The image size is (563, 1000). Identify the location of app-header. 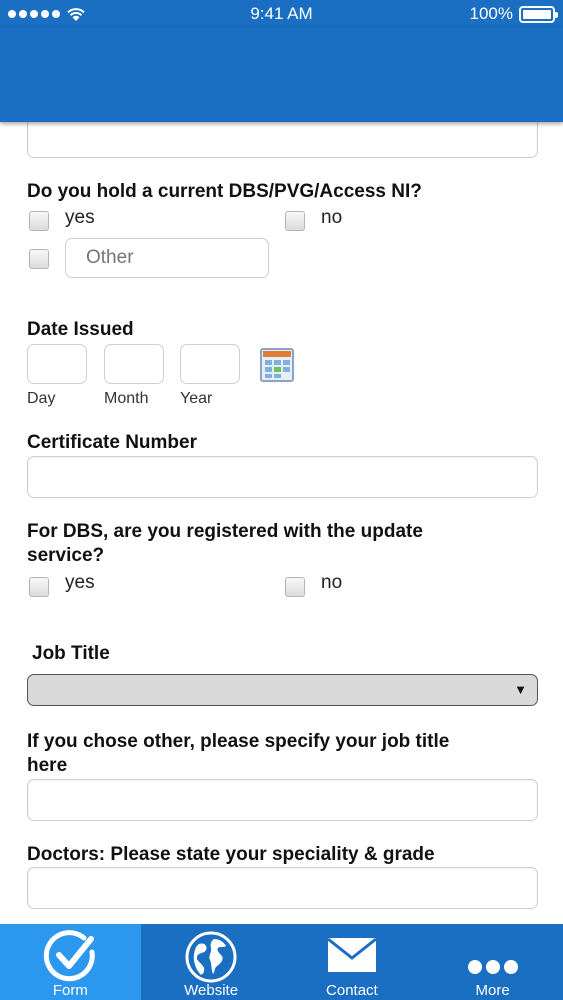
(281, 75).